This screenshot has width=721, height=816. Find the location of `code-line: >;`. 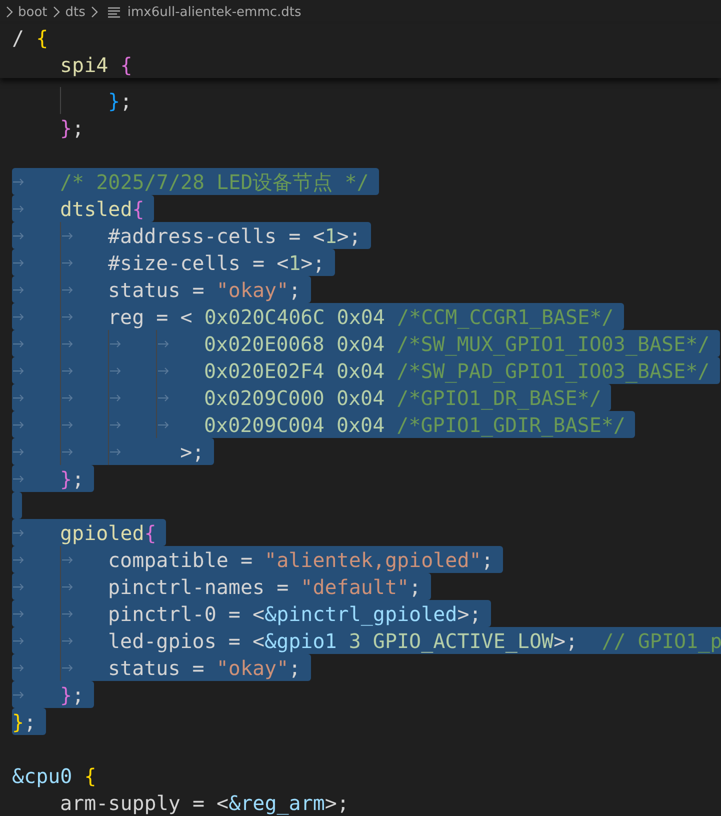

code-line: >; is located at coordinates (191, 452).